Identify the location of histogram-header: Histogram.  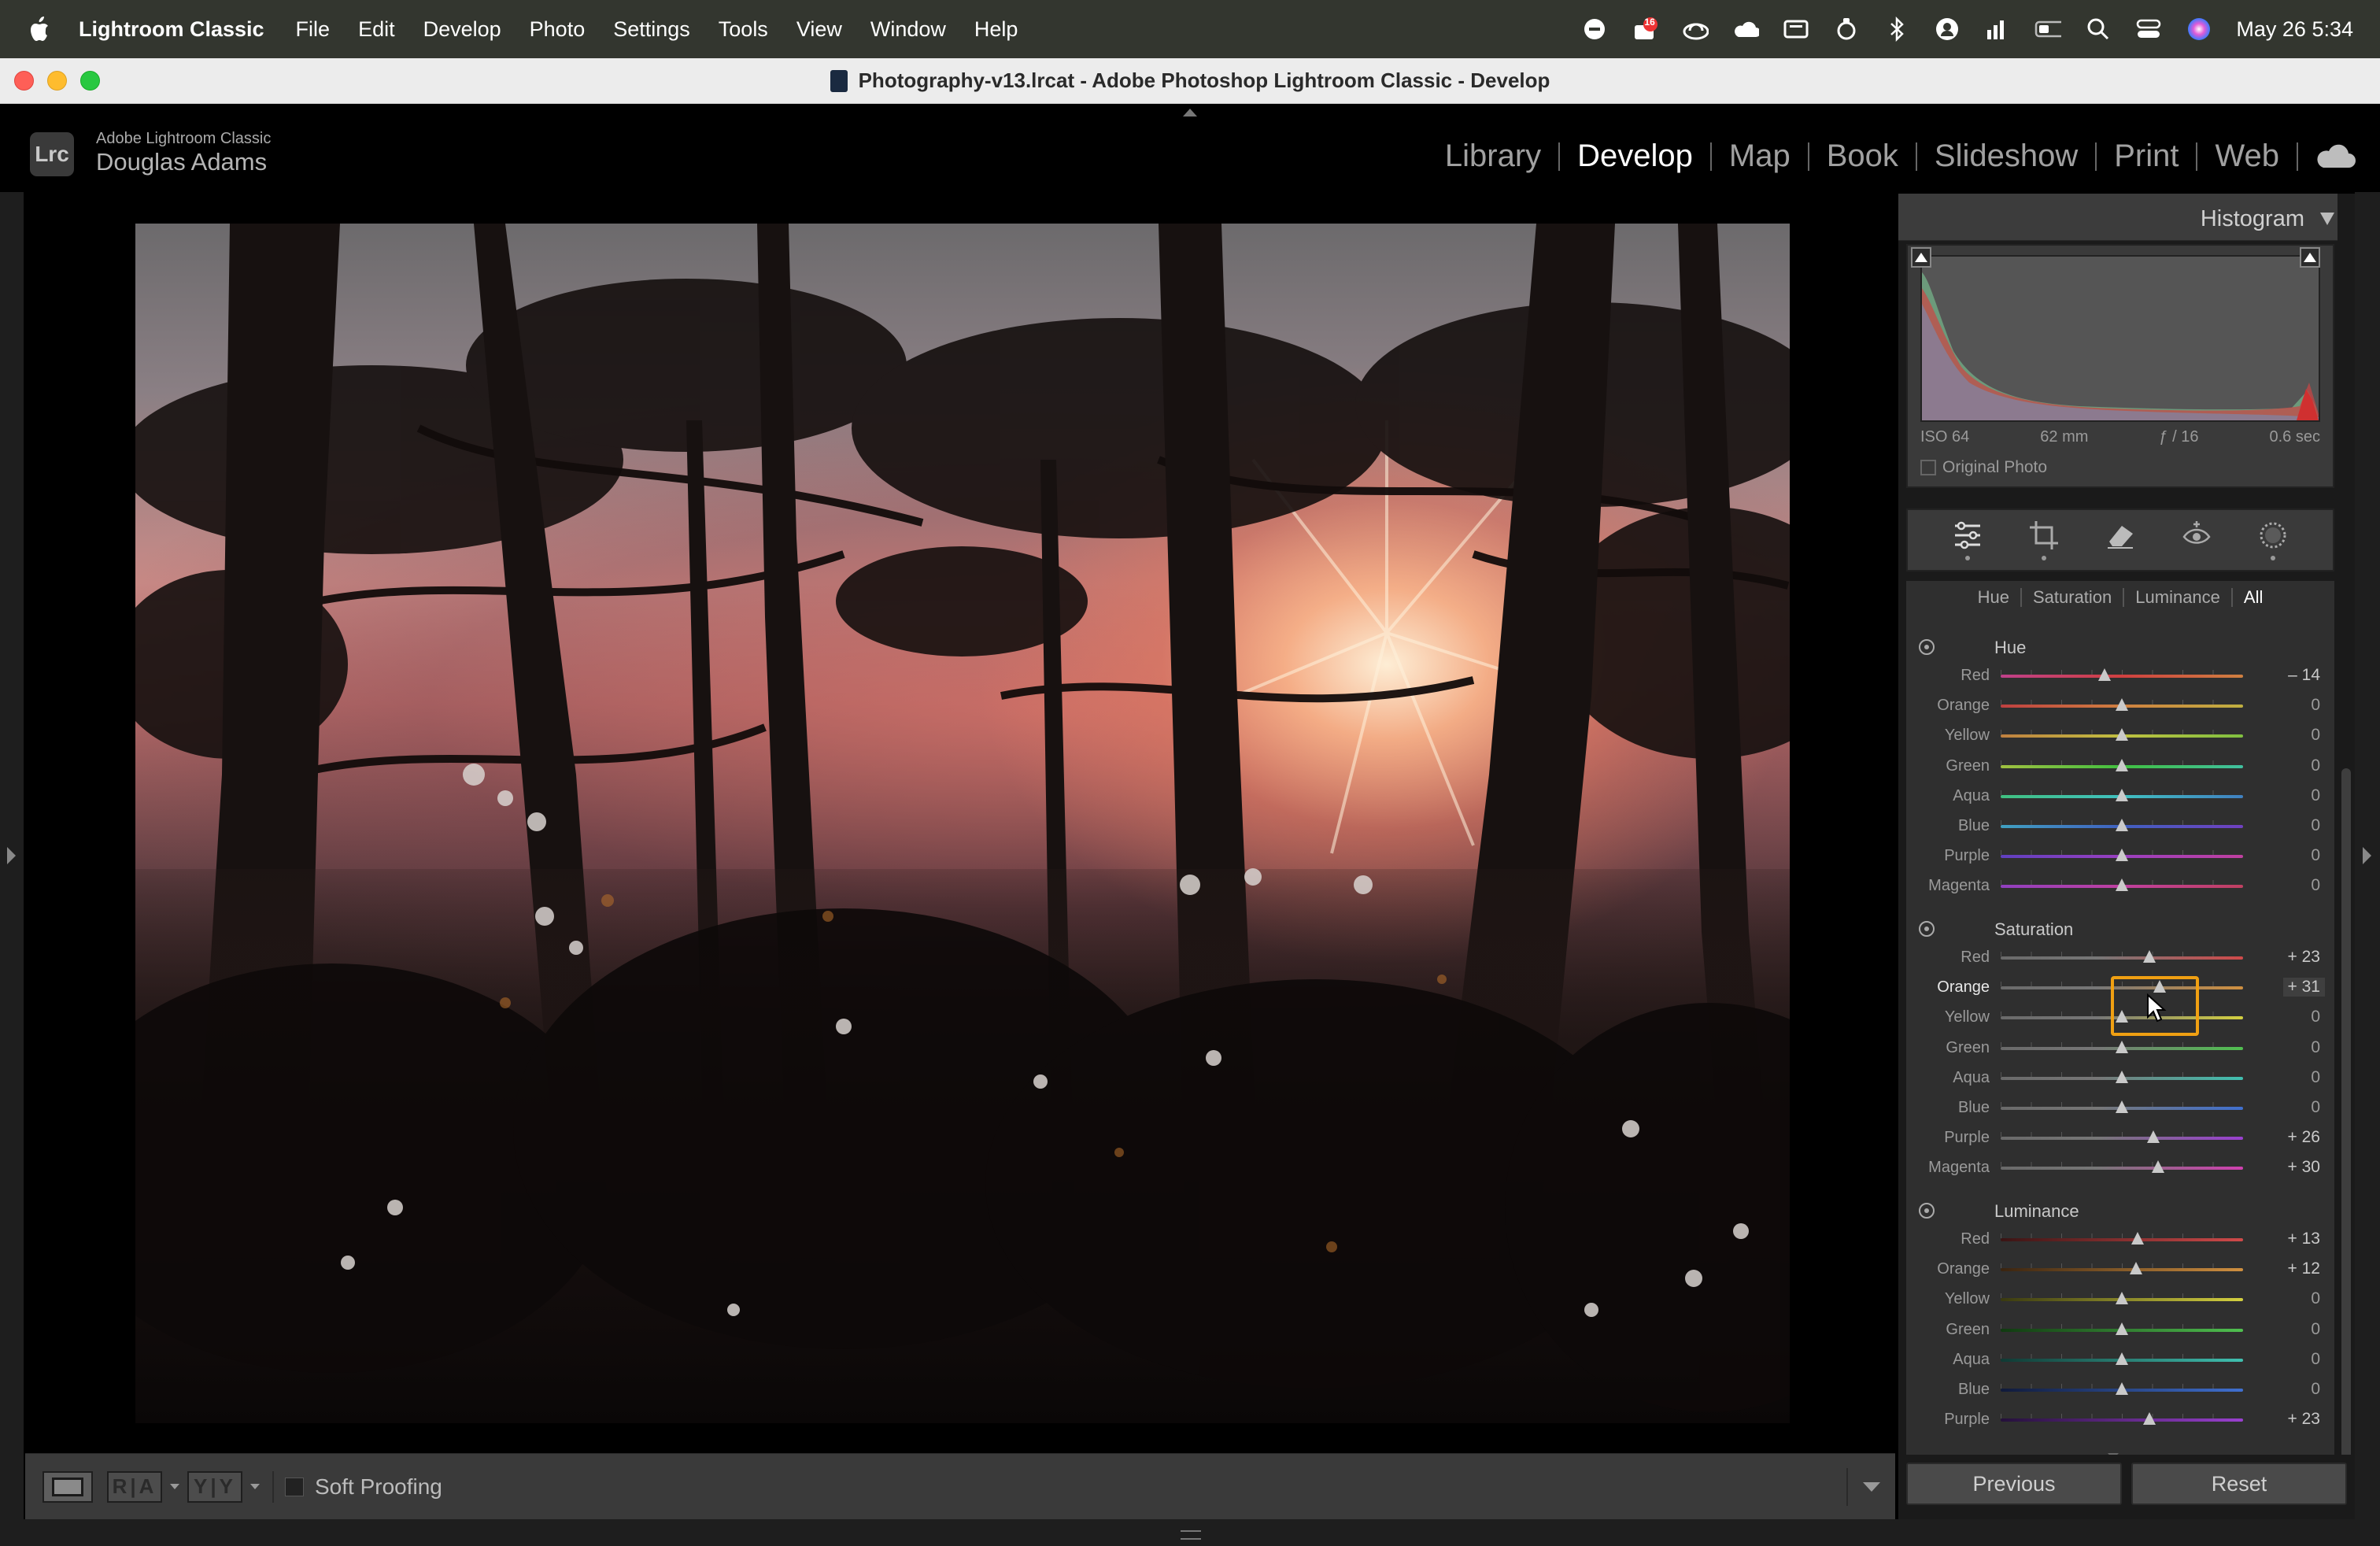
(2126, 217).